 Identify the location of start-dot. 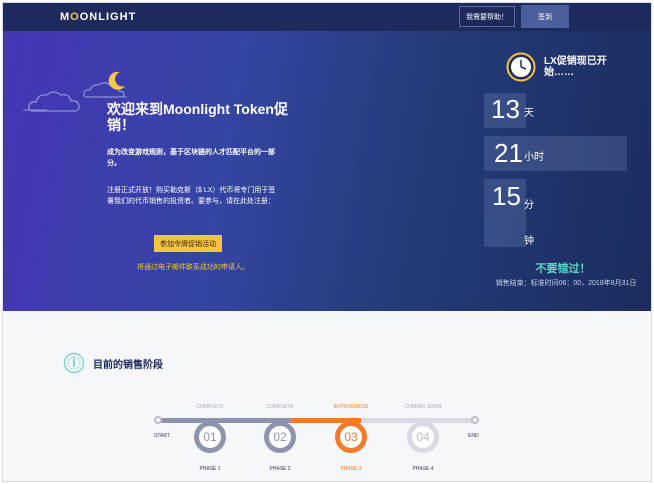
(158, 420).